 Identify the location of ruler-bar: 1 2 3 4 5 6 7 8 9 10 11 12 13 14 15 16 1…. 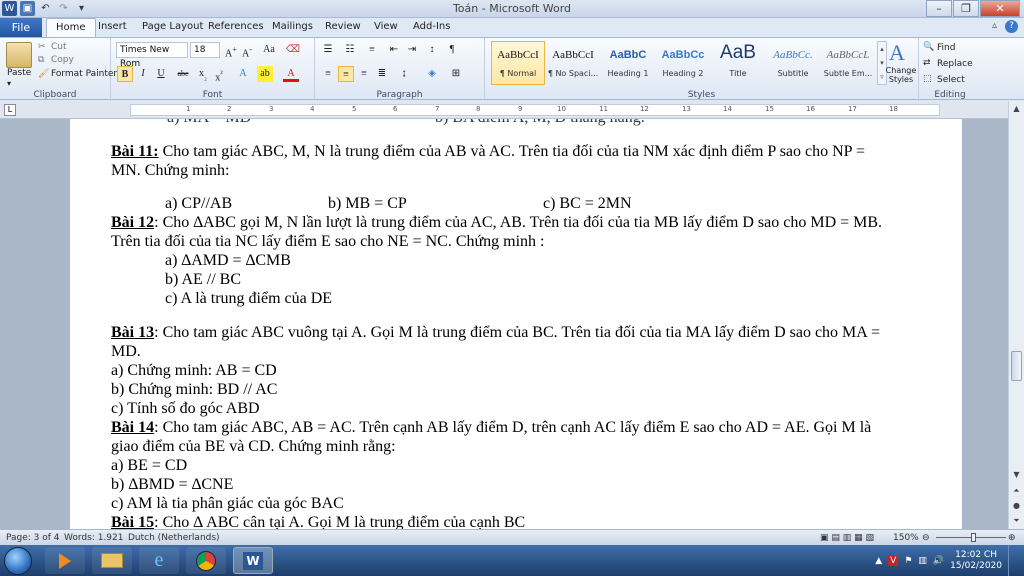
(535, 110).